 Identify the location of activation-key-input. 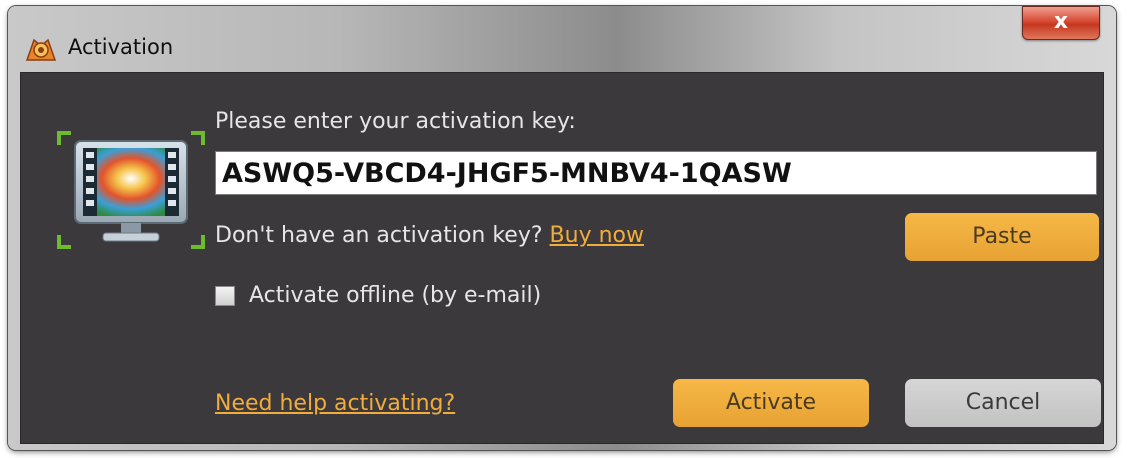
(656, 173).